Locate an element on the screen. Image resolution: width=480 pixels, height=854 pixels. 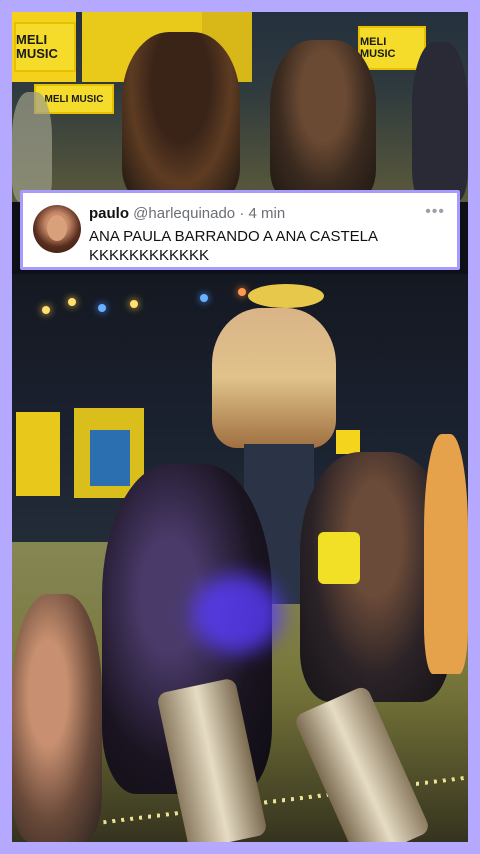
cowboy-hat is located at coordinates (286, 296).